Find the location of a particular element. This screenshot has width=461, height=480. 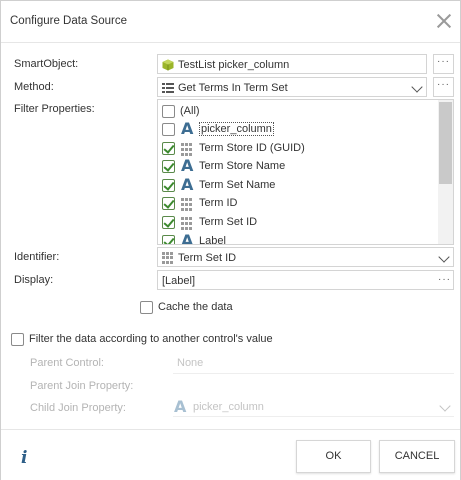

parent-control-label: Parent Control: is located at coordinates (67, 363).